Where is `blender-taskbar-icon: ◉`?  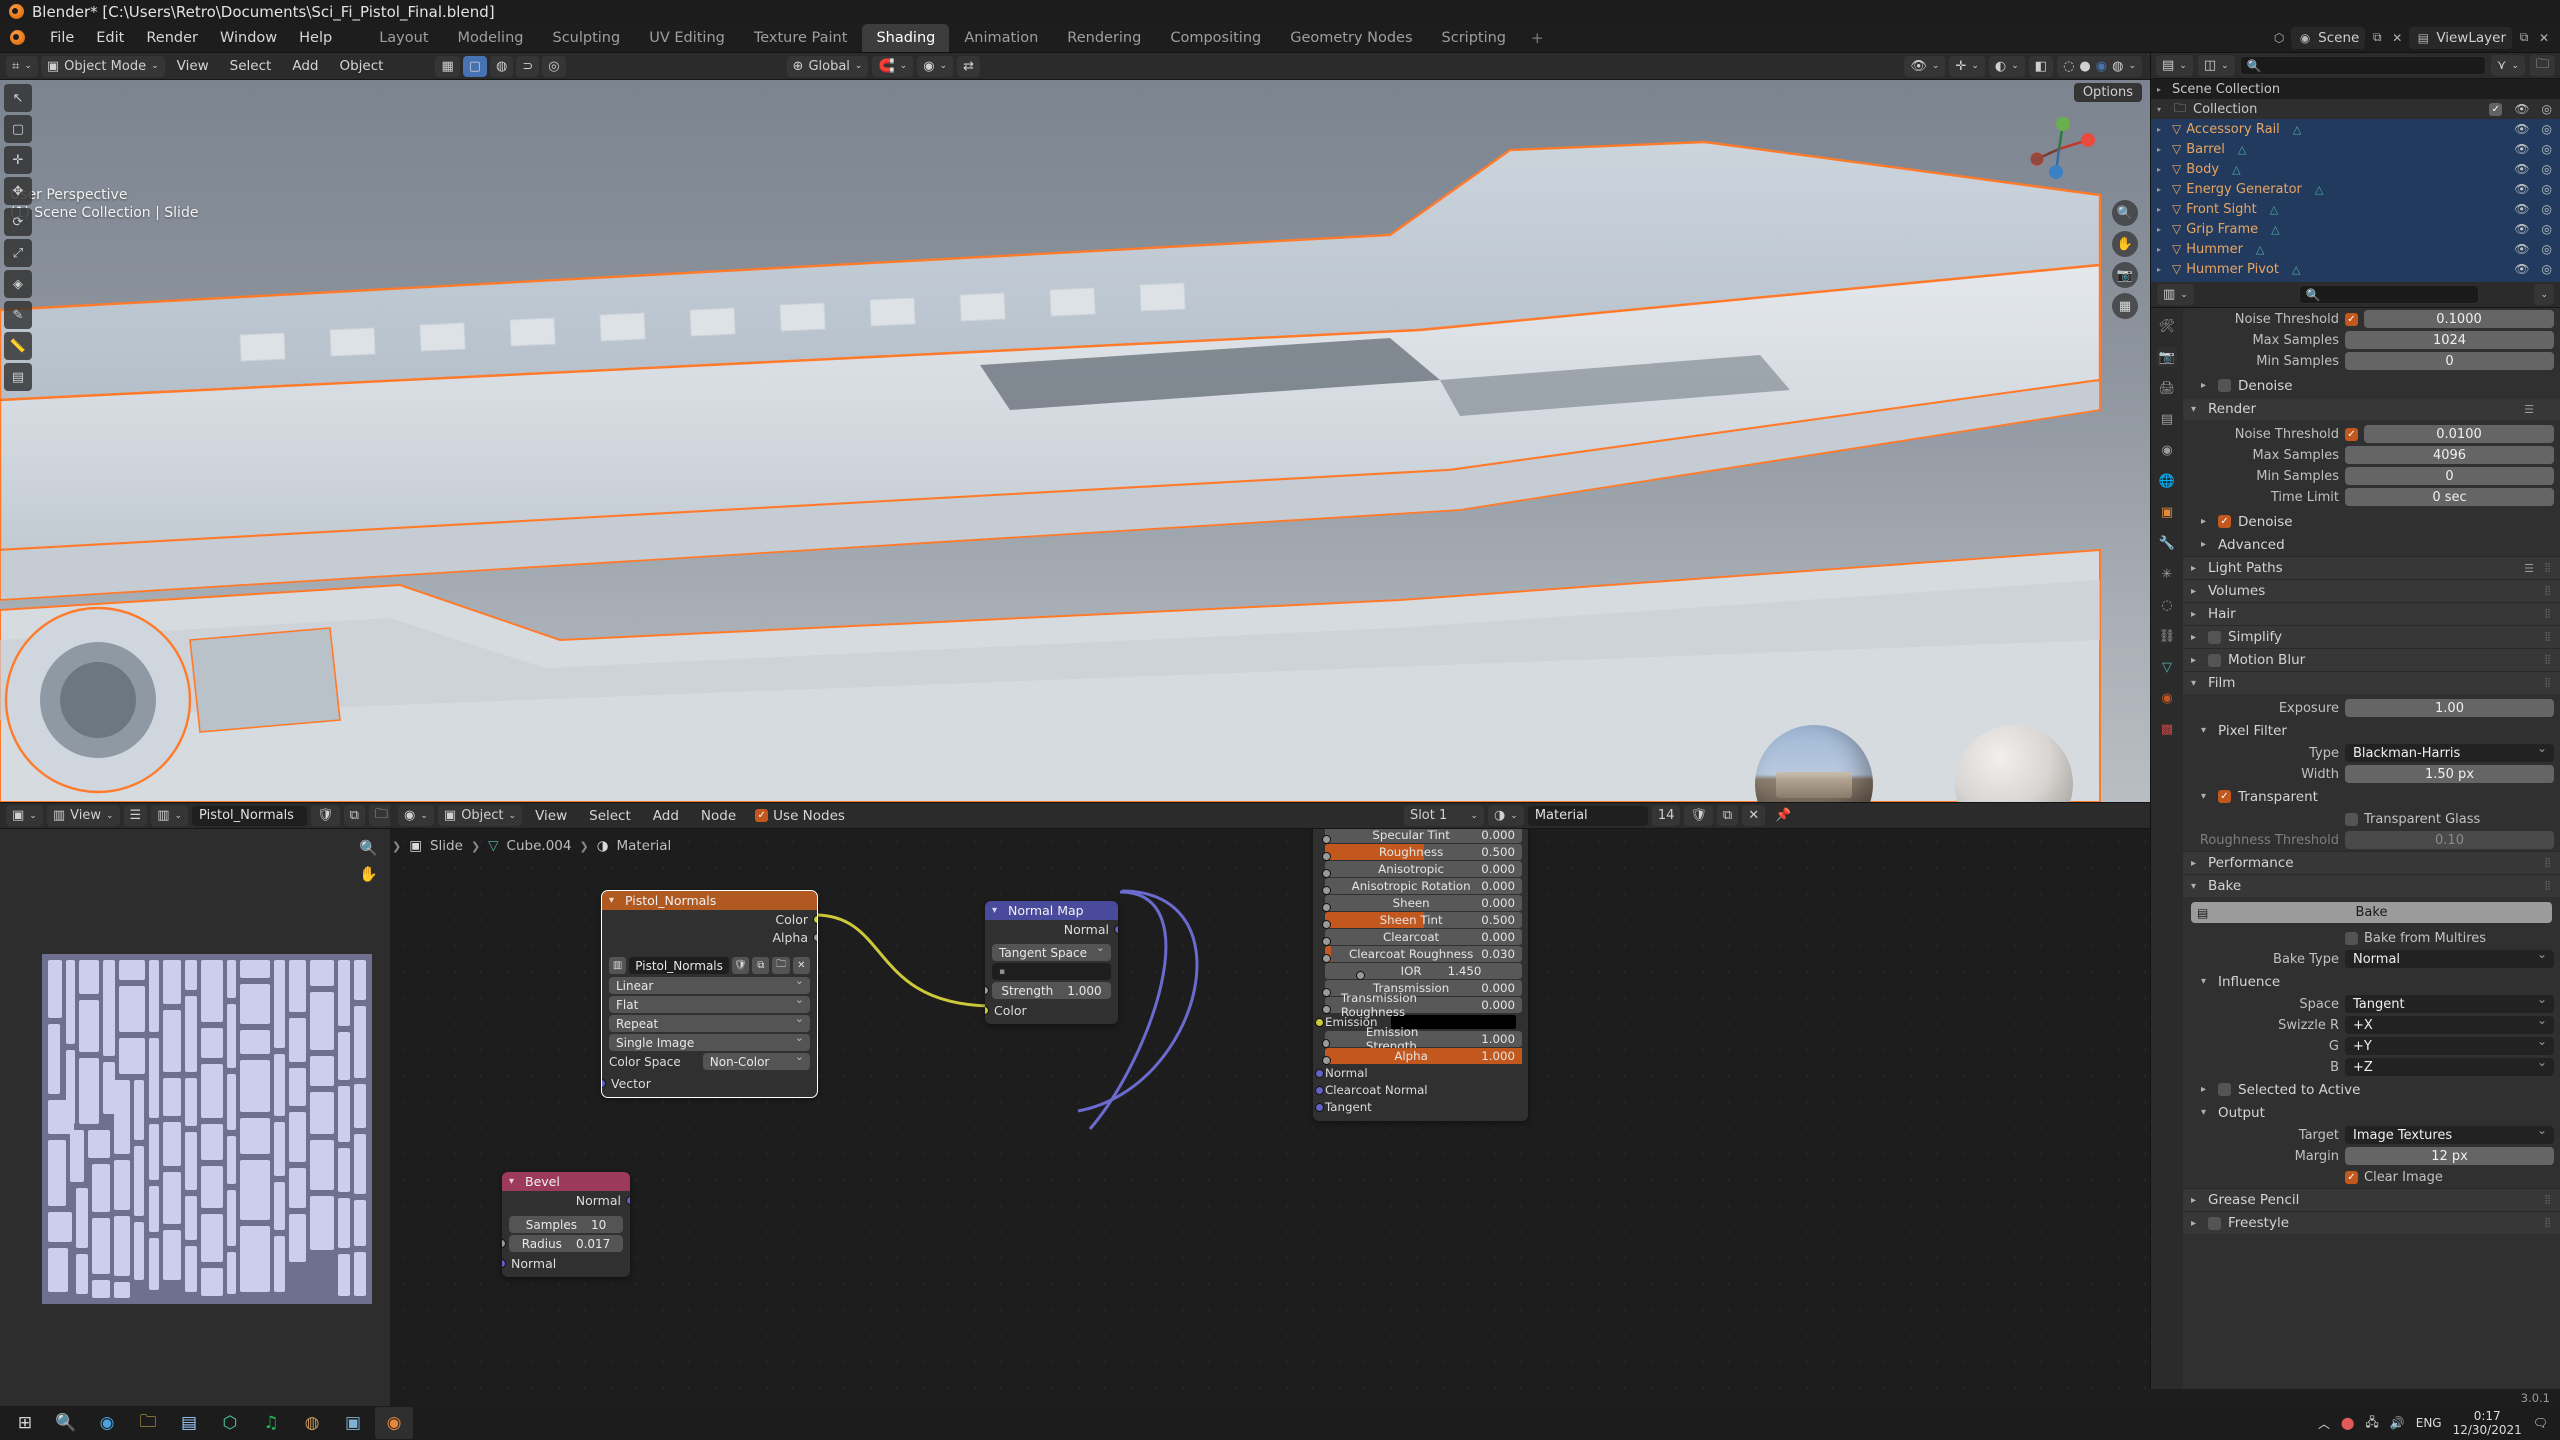 blender-taskbar-icon: ◉ is located at coordinates (394, 1423).